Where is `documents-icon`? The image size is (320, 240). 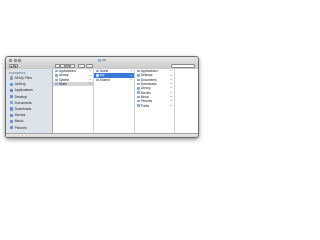 documents-icon is located at coordinates (12, 103).